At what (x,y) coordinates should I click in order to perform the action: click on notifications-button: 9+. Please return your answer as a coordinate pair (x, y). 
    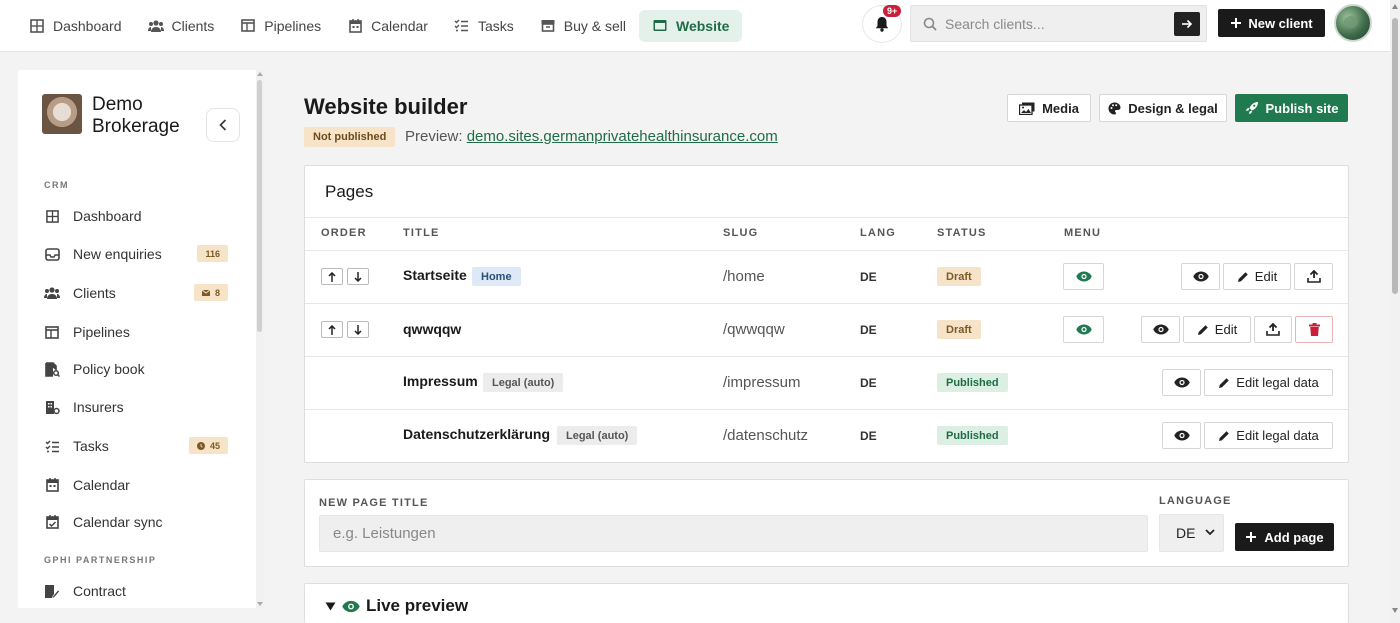
    Looking at the image, I should click on (882, 24).